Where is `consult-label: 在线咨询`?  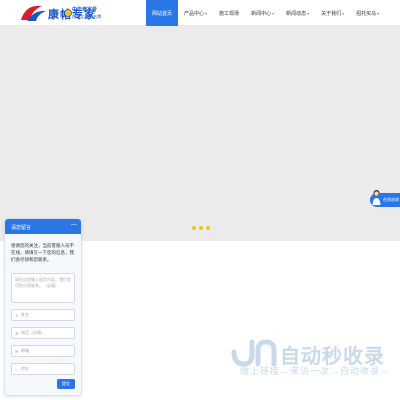 consult-label: 在线咨询 is located at coordinates (391, 199).